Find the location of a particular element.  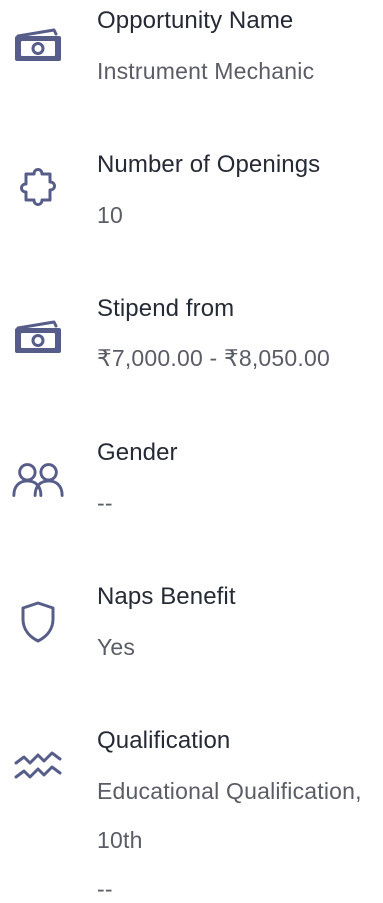

detail-row-opportunity-name: Opportunity Name Instrument Mechanic is located at coordinates (191, 55).